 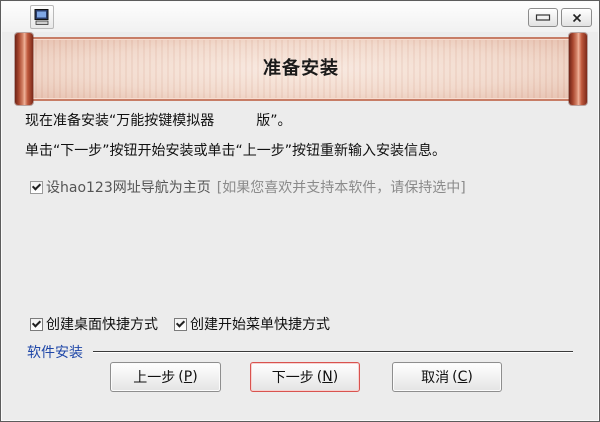 What do you see at coordinates (128, 187) in the screenshot?
I see `homepage-checkbox-label: 设hao123网址导航为主页` at bounding box center [128, 187].